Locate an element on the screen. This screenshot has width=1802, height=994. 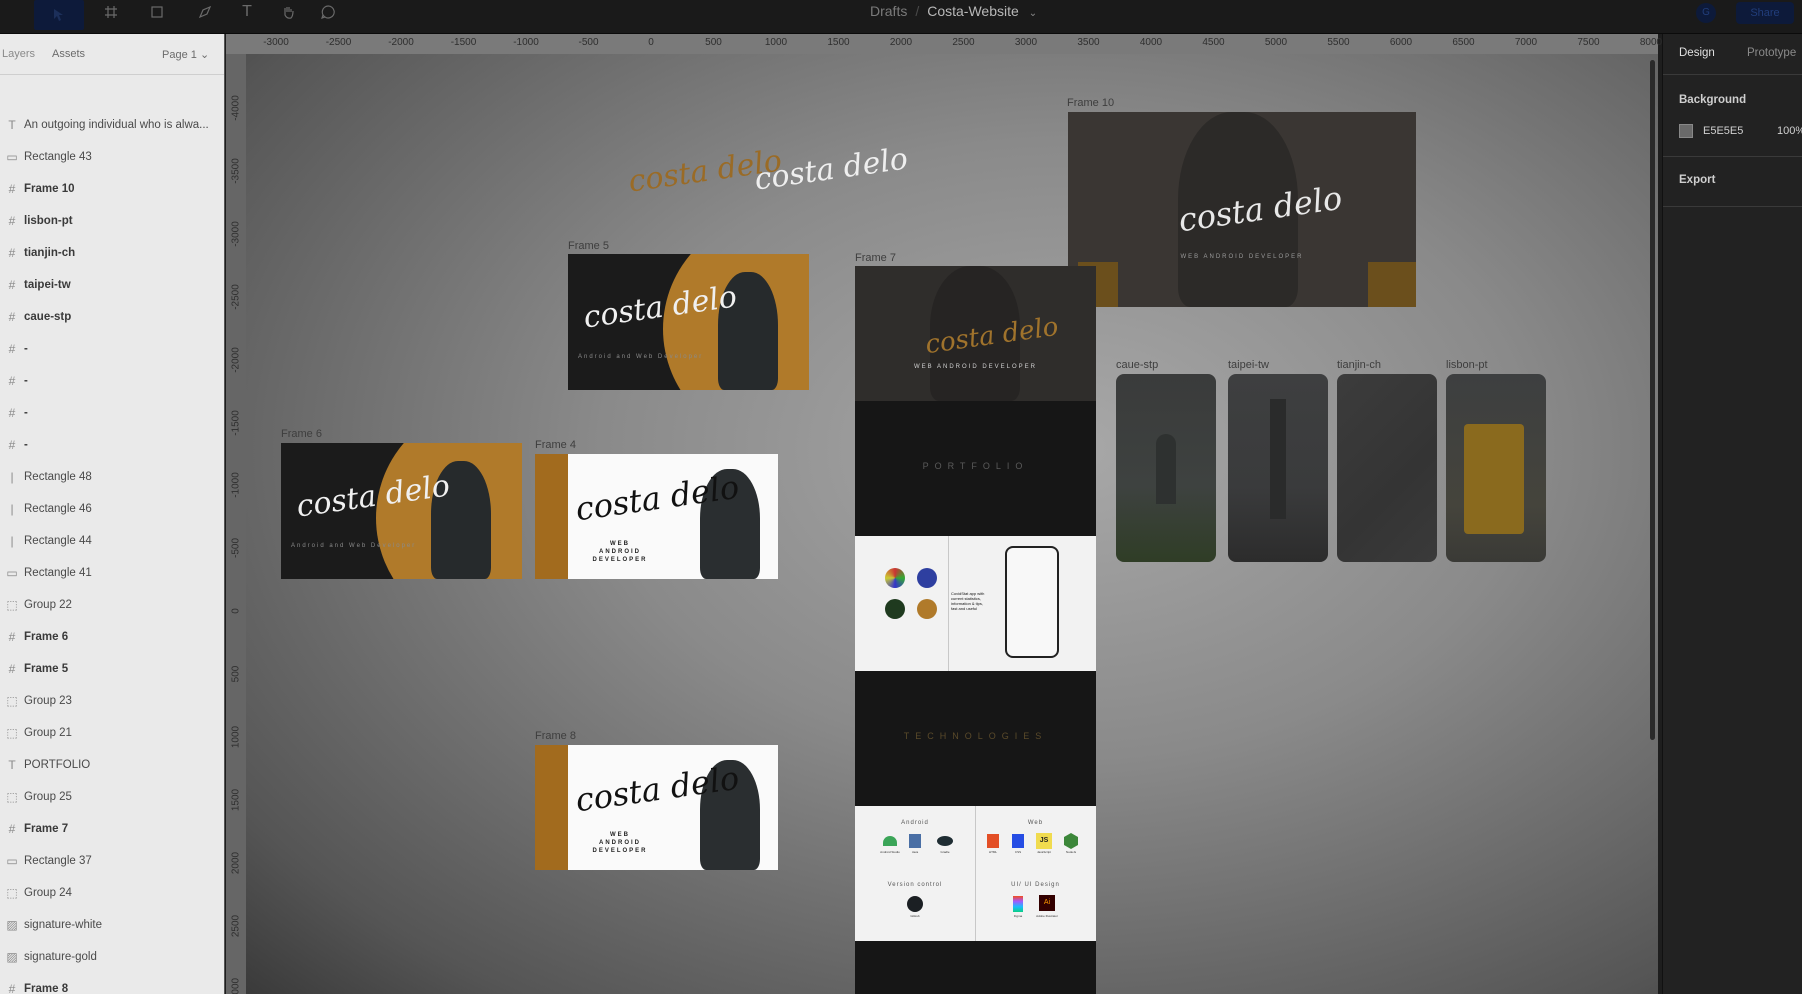
move-tool-button is located at coordinates (59, 15).